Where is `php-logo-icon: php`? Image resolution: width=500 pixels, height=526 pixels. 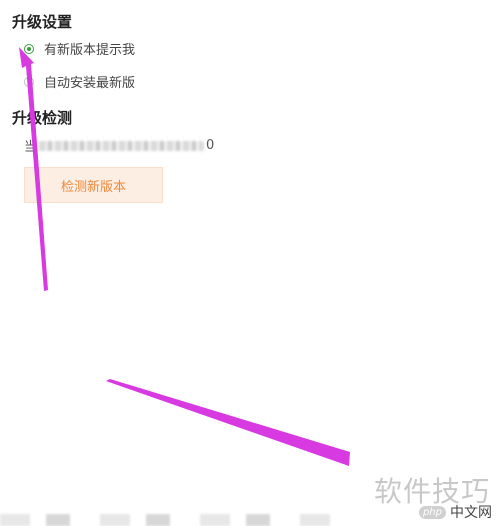
php-logo-icon: php is located at coordinates (432, 512).